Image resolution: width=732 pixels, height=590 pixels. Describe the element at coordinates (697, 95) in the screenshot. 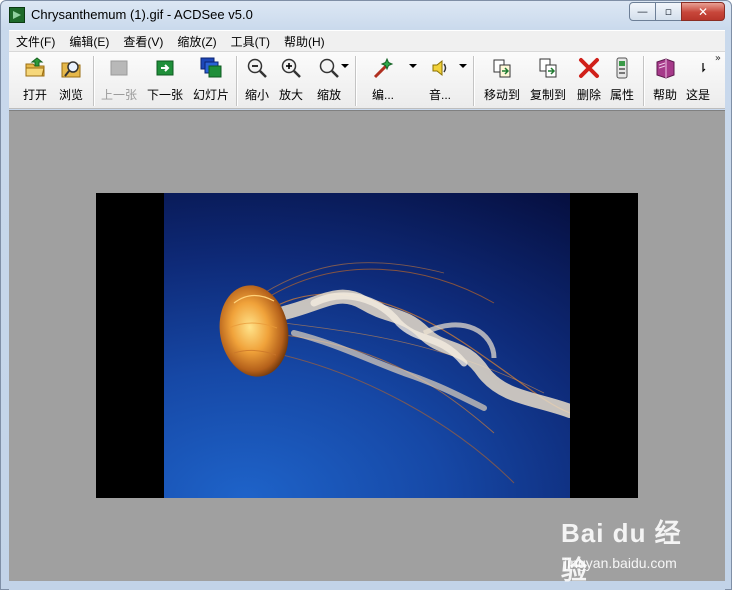

I see `whats-this-label: 这是` at that location.